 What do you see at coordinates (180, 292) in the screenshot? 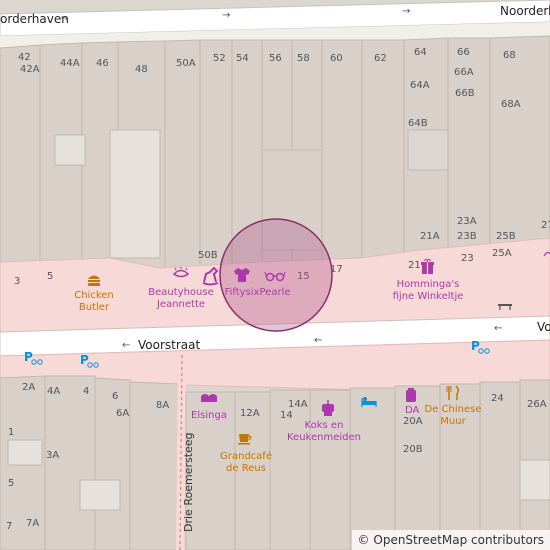
I see `svg-text: Beautyhouse` at bounding box center [180, 292].